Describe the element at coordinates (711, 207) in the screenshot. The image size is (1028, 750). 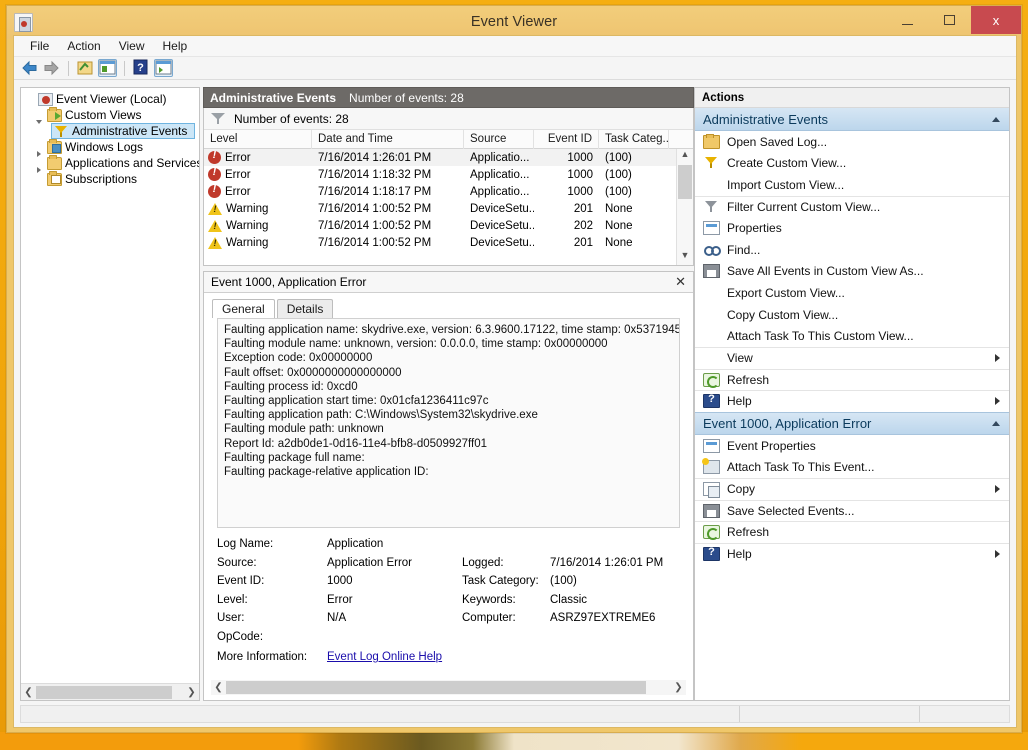
I see `funnel-gray-icon` at that location.